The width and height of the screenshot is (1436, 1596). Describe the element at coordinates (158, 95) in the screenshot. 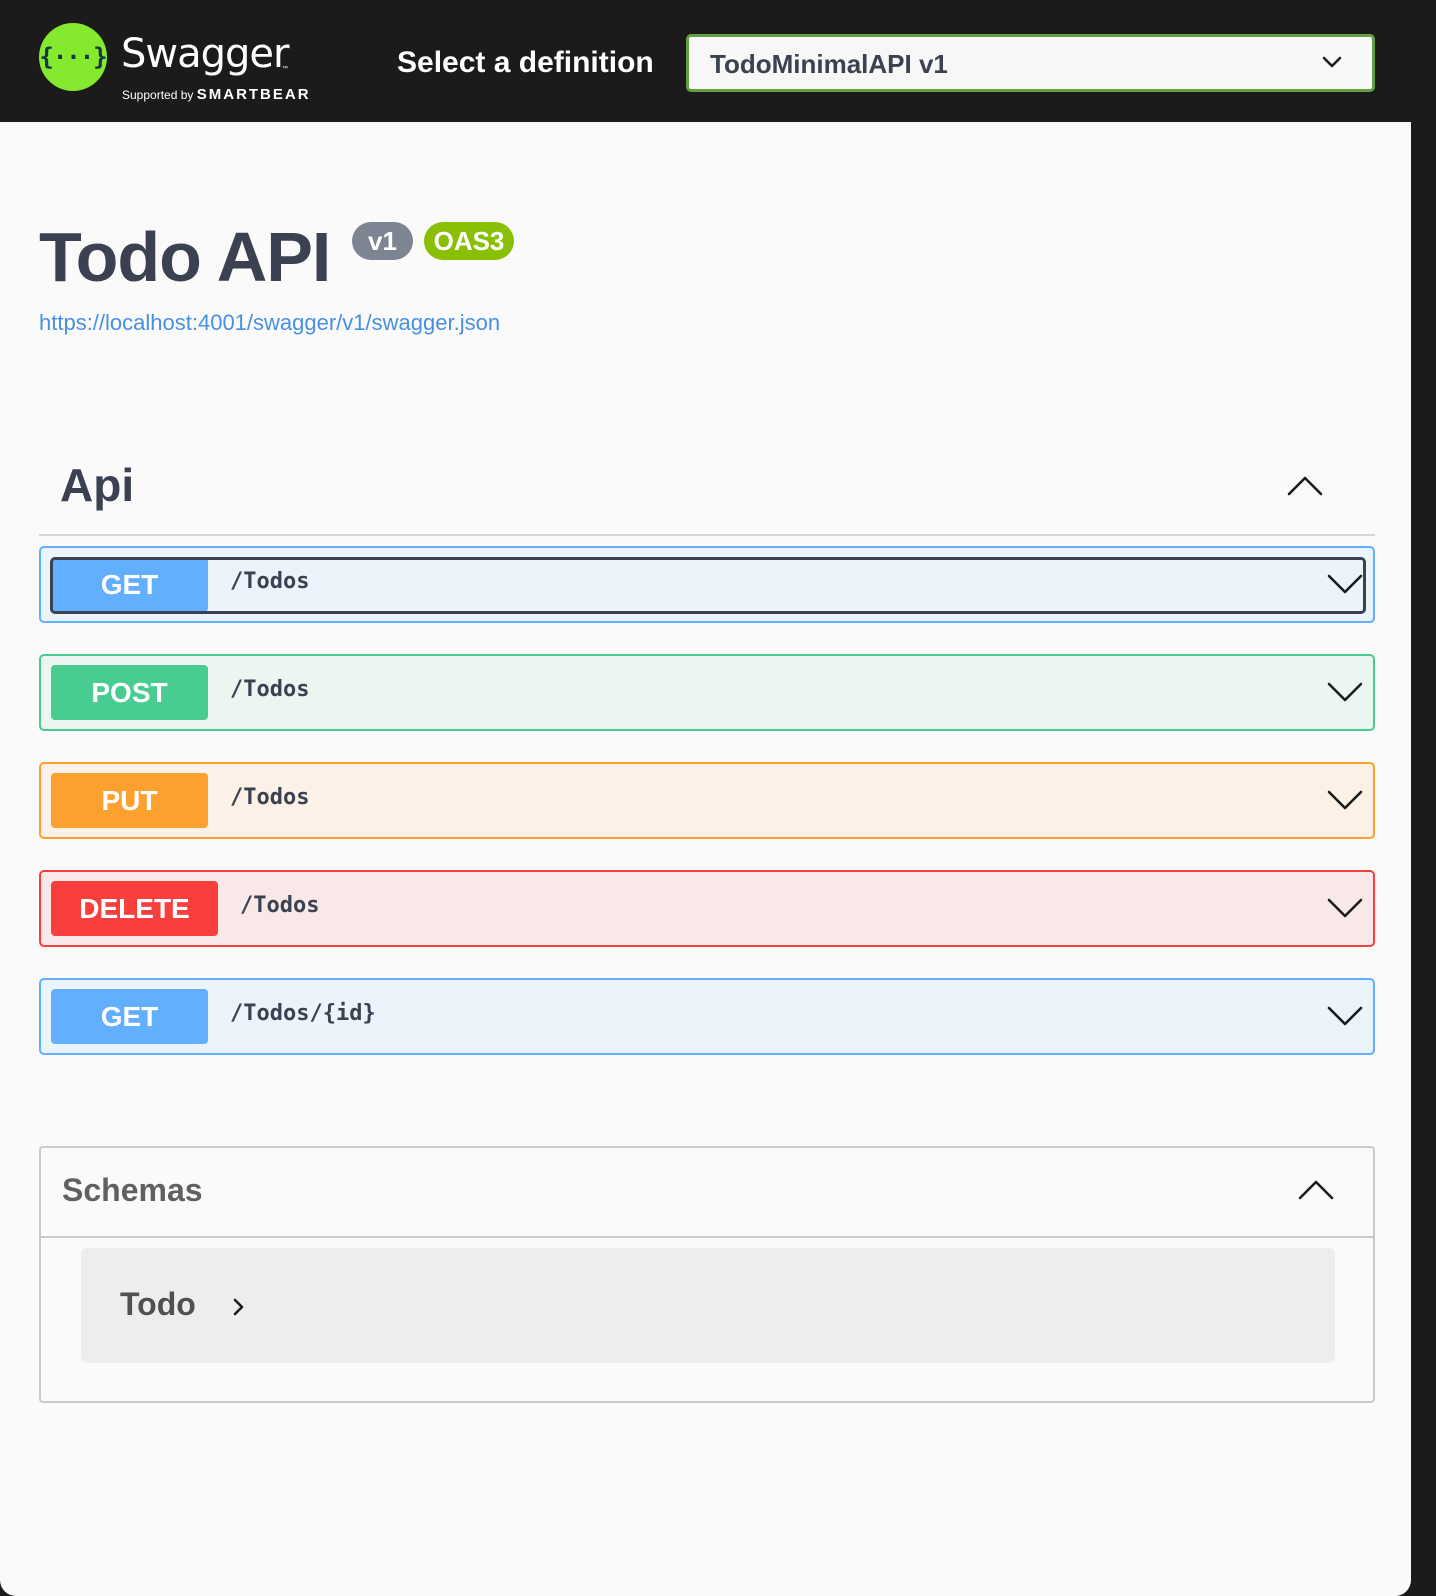

I see `supported-by-label: Supported by` at that location.